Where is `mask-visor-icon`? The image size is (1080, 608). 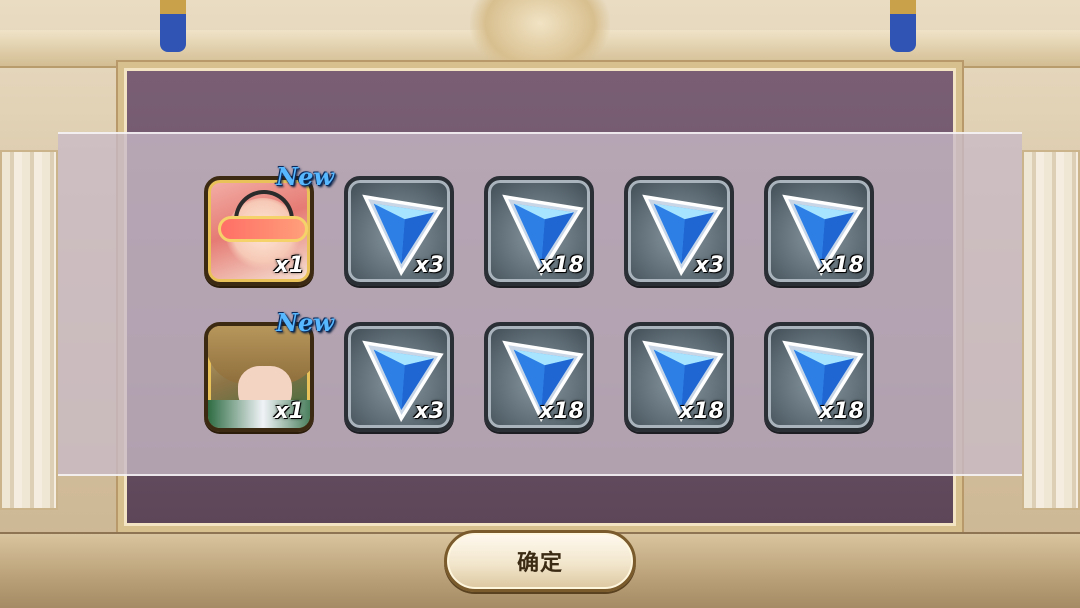 mask-visor-icon is located at coordinates (263, 229).